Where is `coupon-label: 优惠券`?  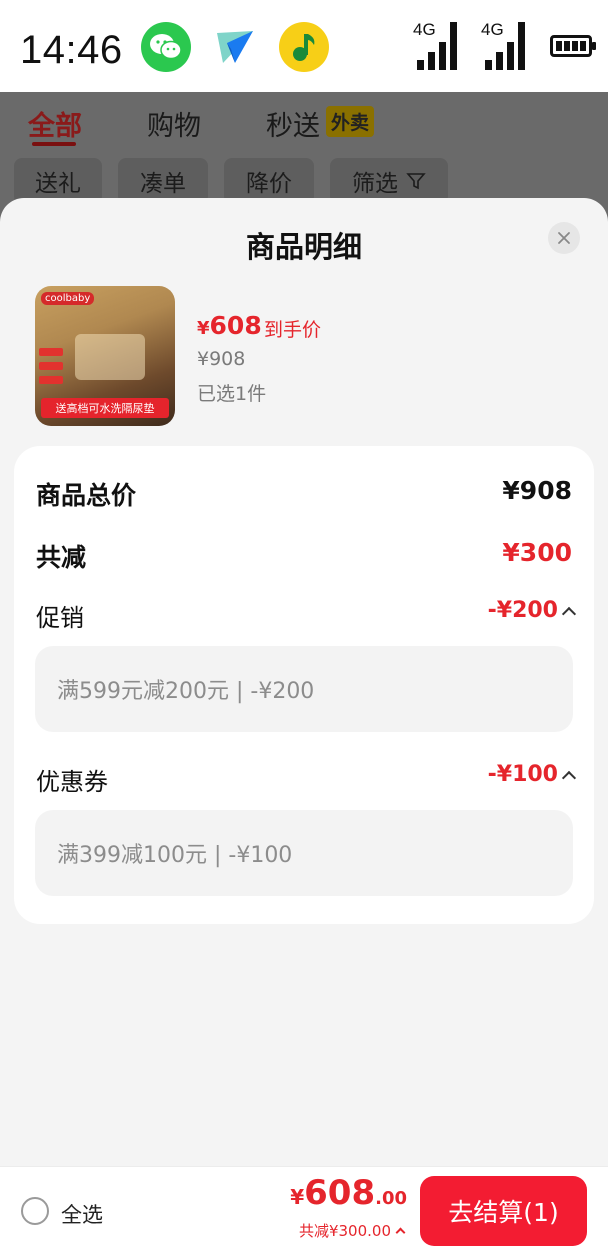
coupon-label: 优惠券 is located at coordinates (72, 782).